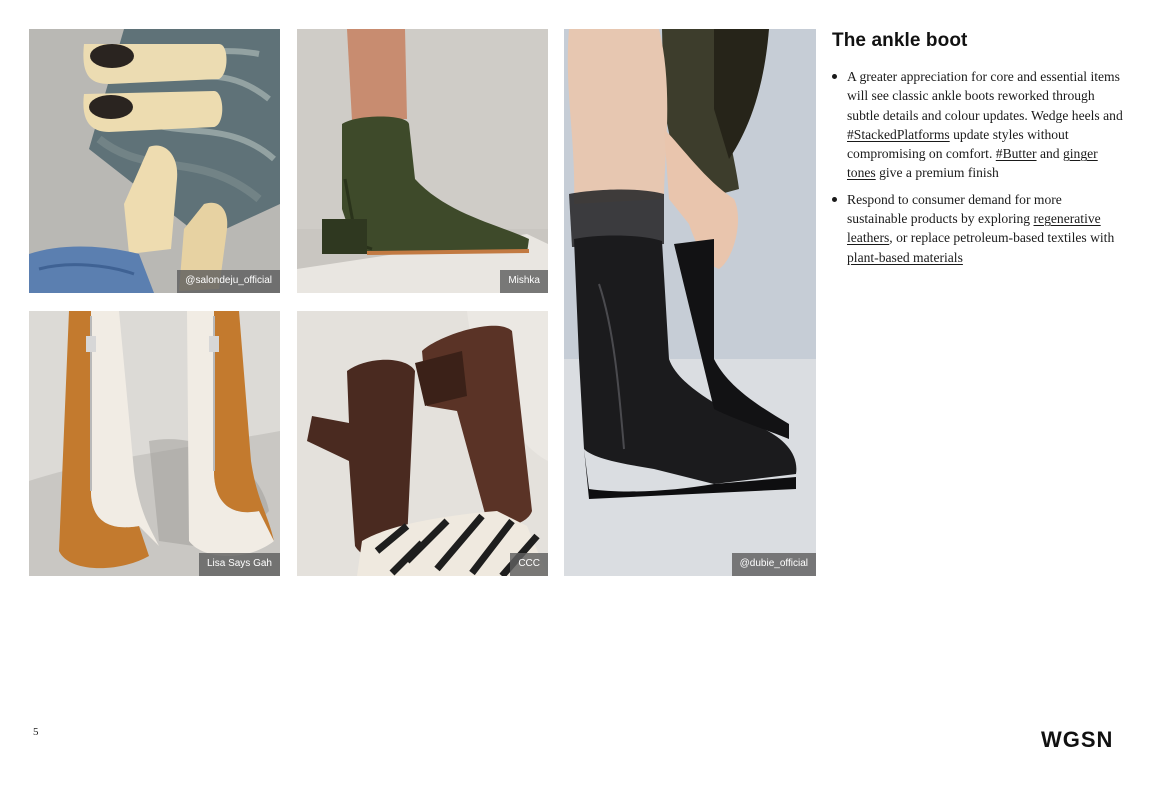  What do you see at coordinates (529, 564) in the screenshot?
I see `photo-credit: CCC` at bounding box center [529, 564].